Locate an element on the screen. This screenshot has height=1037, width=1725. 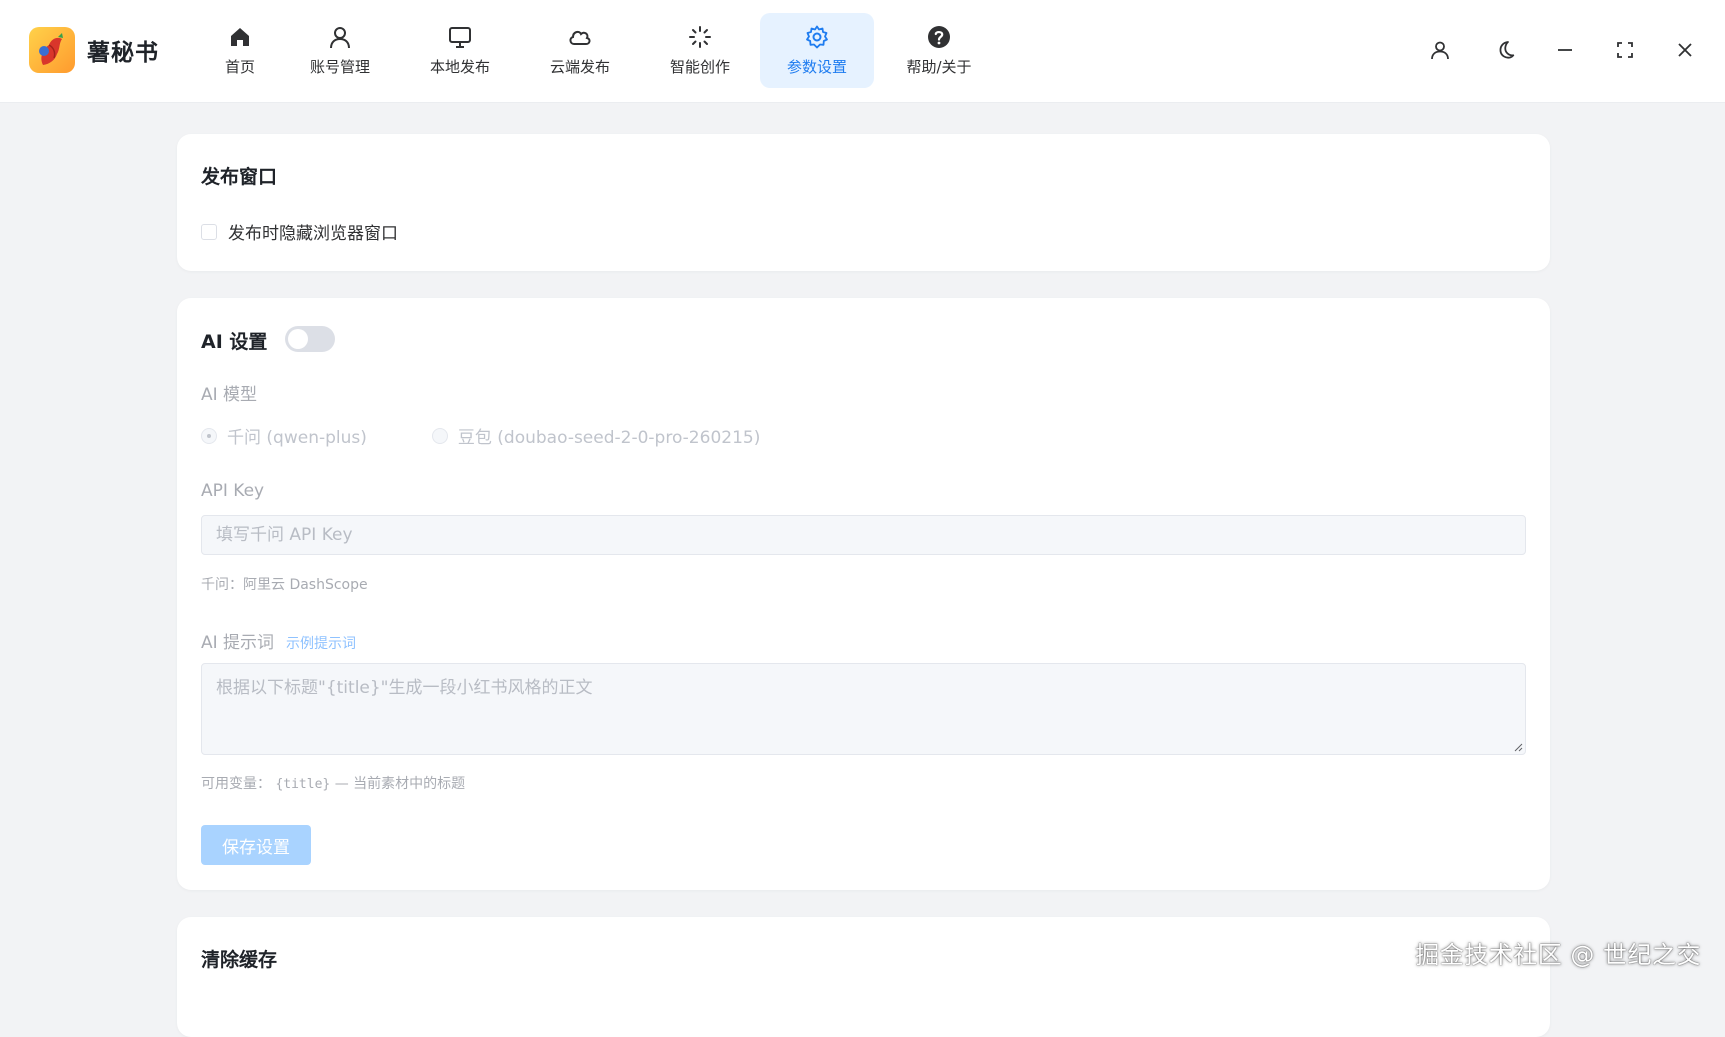
nav-item-cloud-publish: 云端发布 is located at coordinates (580, 50).